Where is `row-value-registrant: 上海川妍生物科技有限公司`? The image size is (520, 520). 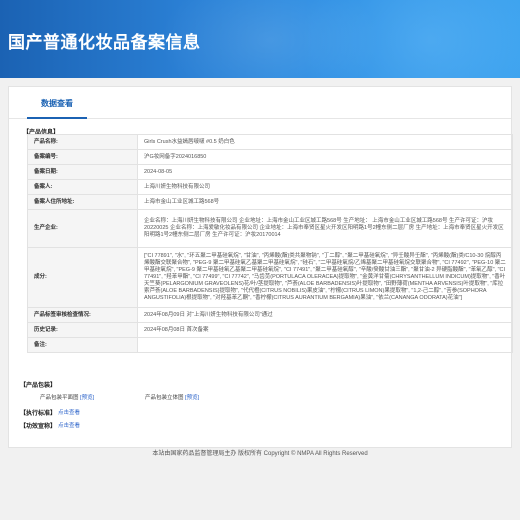 row-value-registrant: 上海川妍生物科技有限公司 is located at coordinates (325, 187).